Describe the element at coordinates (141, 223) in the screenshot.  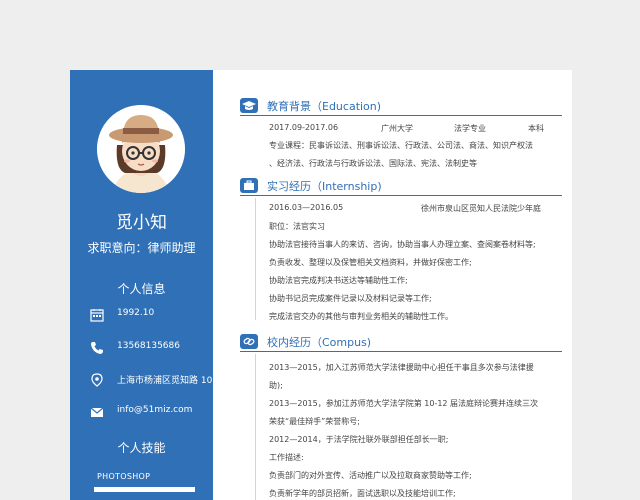
I see `candidate-name: 觅小知` at that location.